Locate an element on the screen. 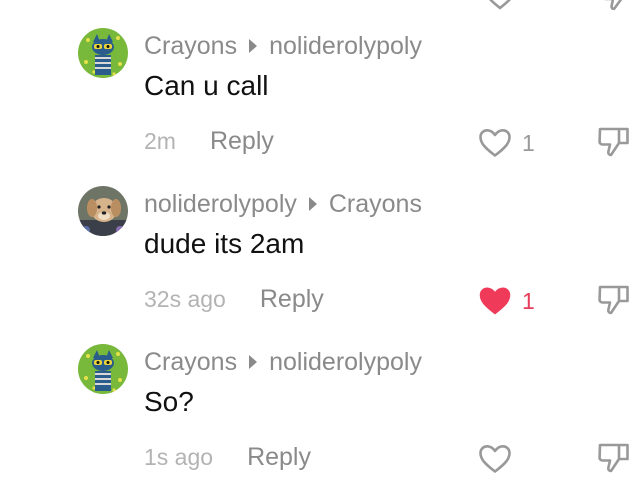 Image resolution: width=642 pixels, height=502 pixels. comment-meta: 1s ago Reply is located at coordinates (227, 457).